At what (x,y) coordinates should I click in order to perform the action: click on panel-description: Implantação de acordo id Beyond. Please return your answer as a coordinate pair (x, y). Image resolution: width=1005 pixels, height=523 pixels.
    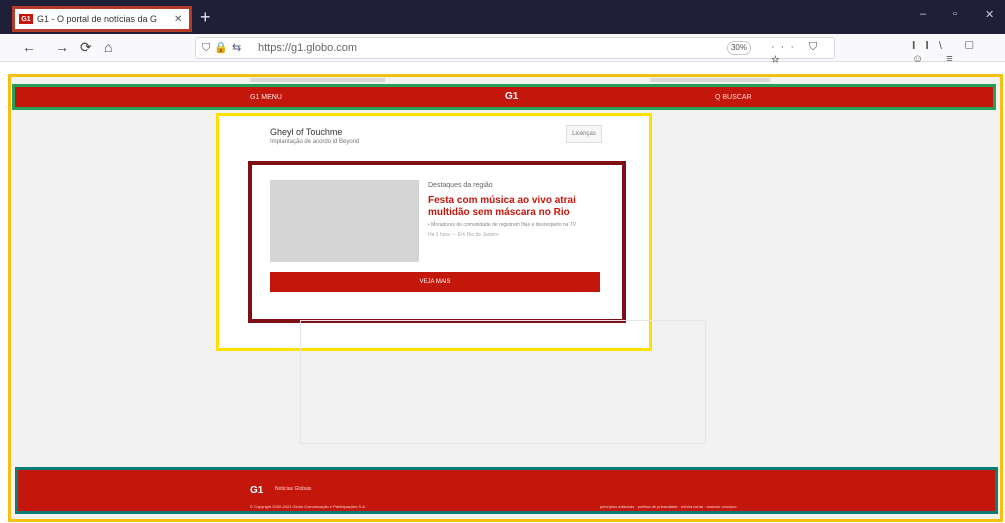
    Looking at the image, I should click on (315, 142).